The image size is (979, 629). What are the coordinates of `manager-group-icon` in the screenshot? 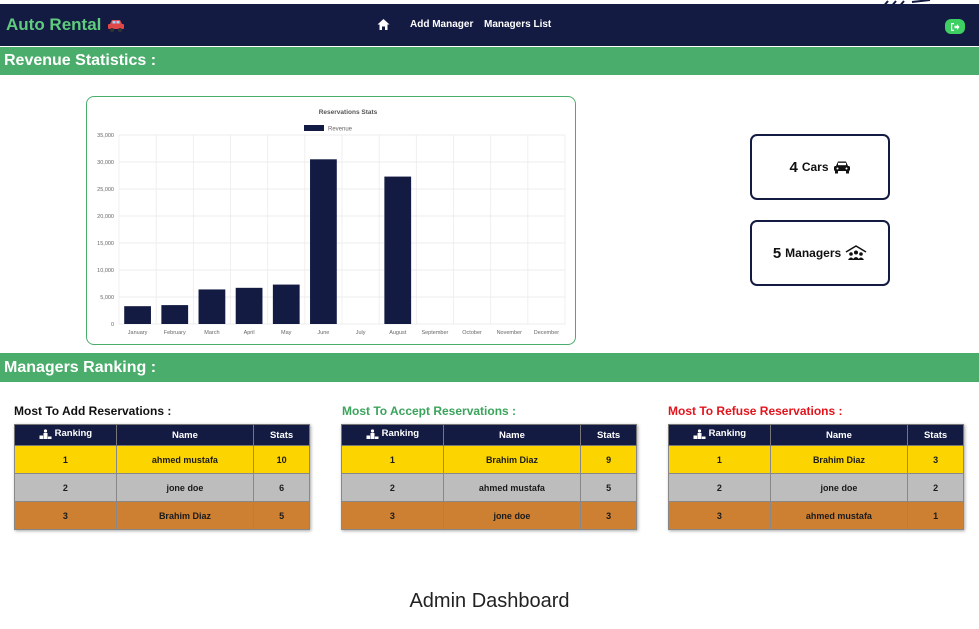 It's located at (856, 252).